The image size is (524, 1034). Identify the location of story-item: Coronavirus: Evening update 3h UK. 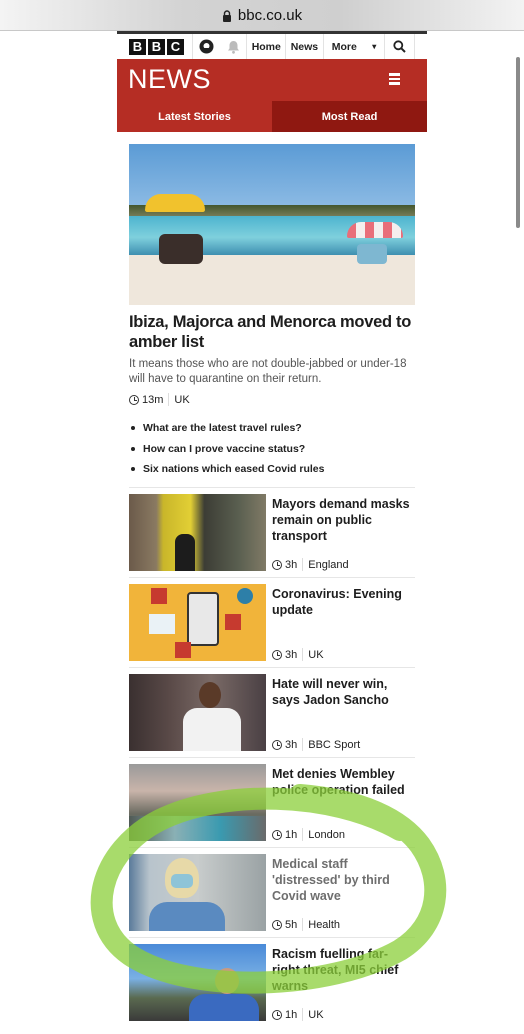
(272, 625).